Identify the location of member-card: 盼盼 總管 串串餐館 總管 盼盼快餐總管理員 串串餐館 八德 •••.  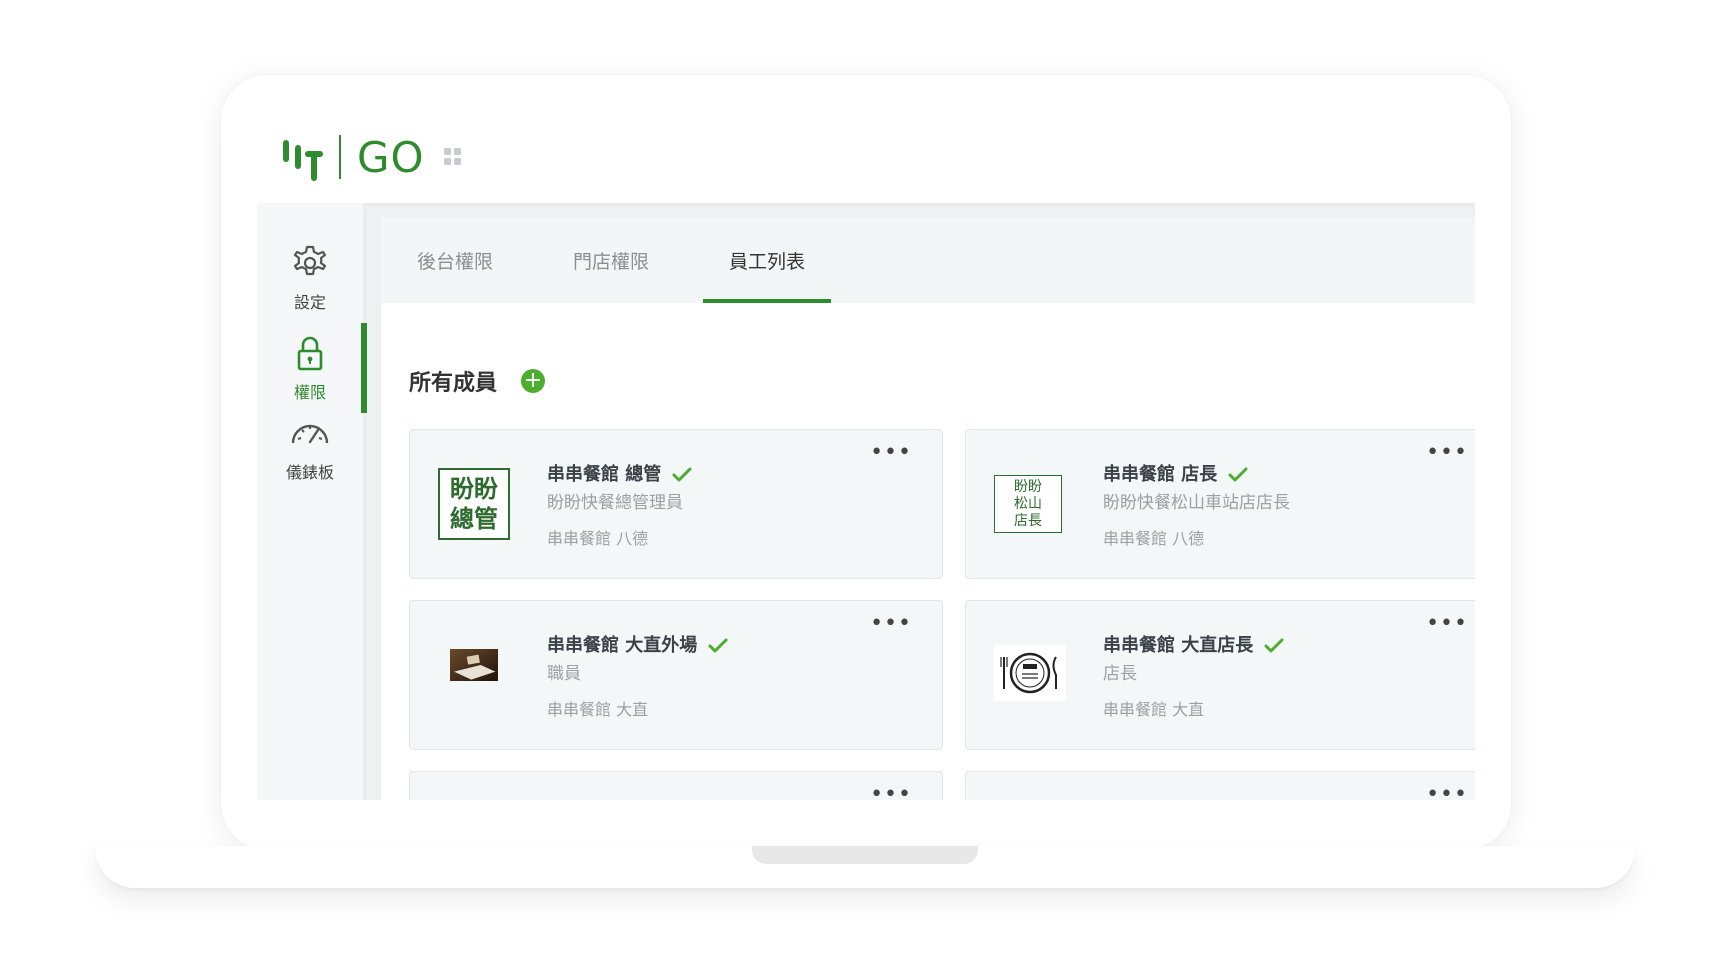
(676, 504).